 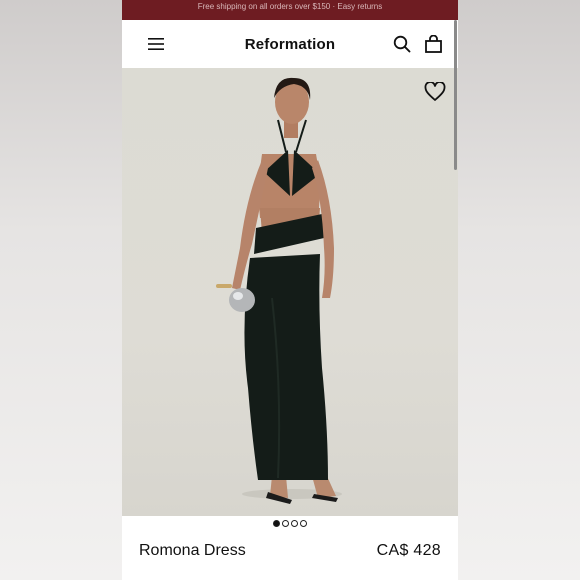 What do you see at coordinates (156, 44) in the screenshot?
I see `menu-icon` at bounding box center [156, 44].